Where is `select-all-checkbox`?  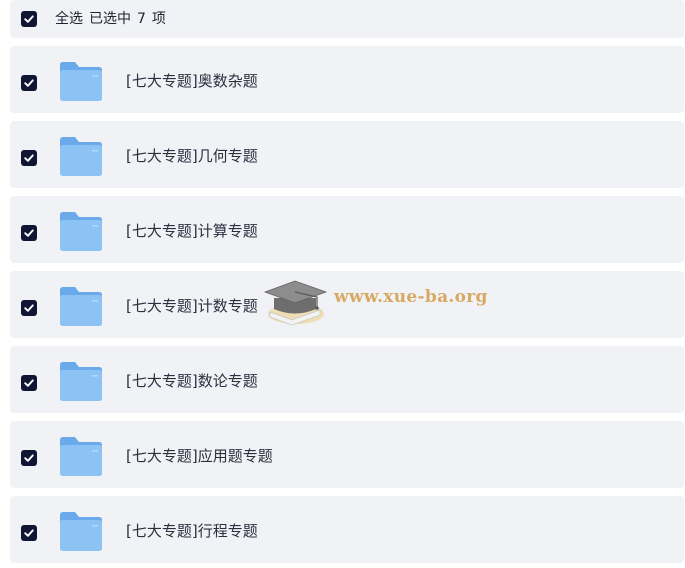
select-all-checkbox is located at coordinates (29, 19).